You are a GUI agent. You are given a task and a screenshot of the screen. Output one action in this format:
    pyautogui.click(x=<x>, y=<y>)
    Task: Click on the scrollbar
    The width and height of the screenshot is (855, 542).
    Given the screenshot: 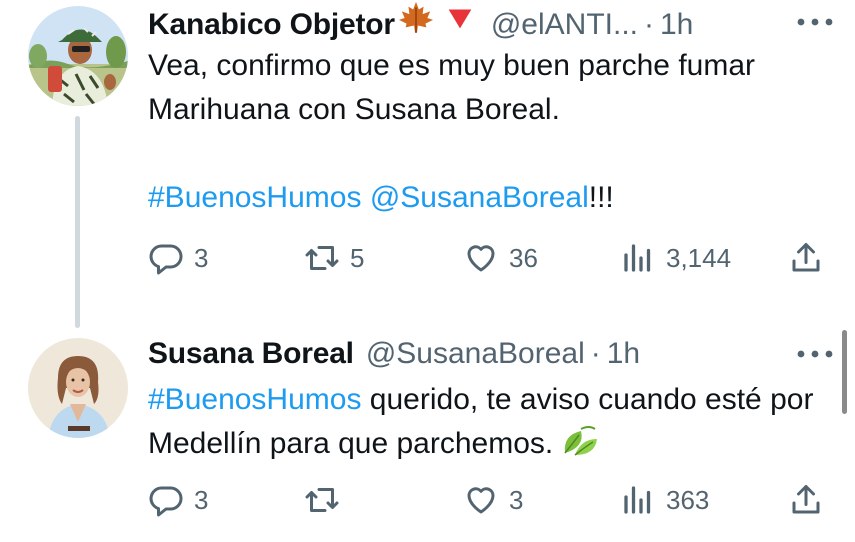 What is the action you would take?
    pyautogui.click(x=844, y=372)
    